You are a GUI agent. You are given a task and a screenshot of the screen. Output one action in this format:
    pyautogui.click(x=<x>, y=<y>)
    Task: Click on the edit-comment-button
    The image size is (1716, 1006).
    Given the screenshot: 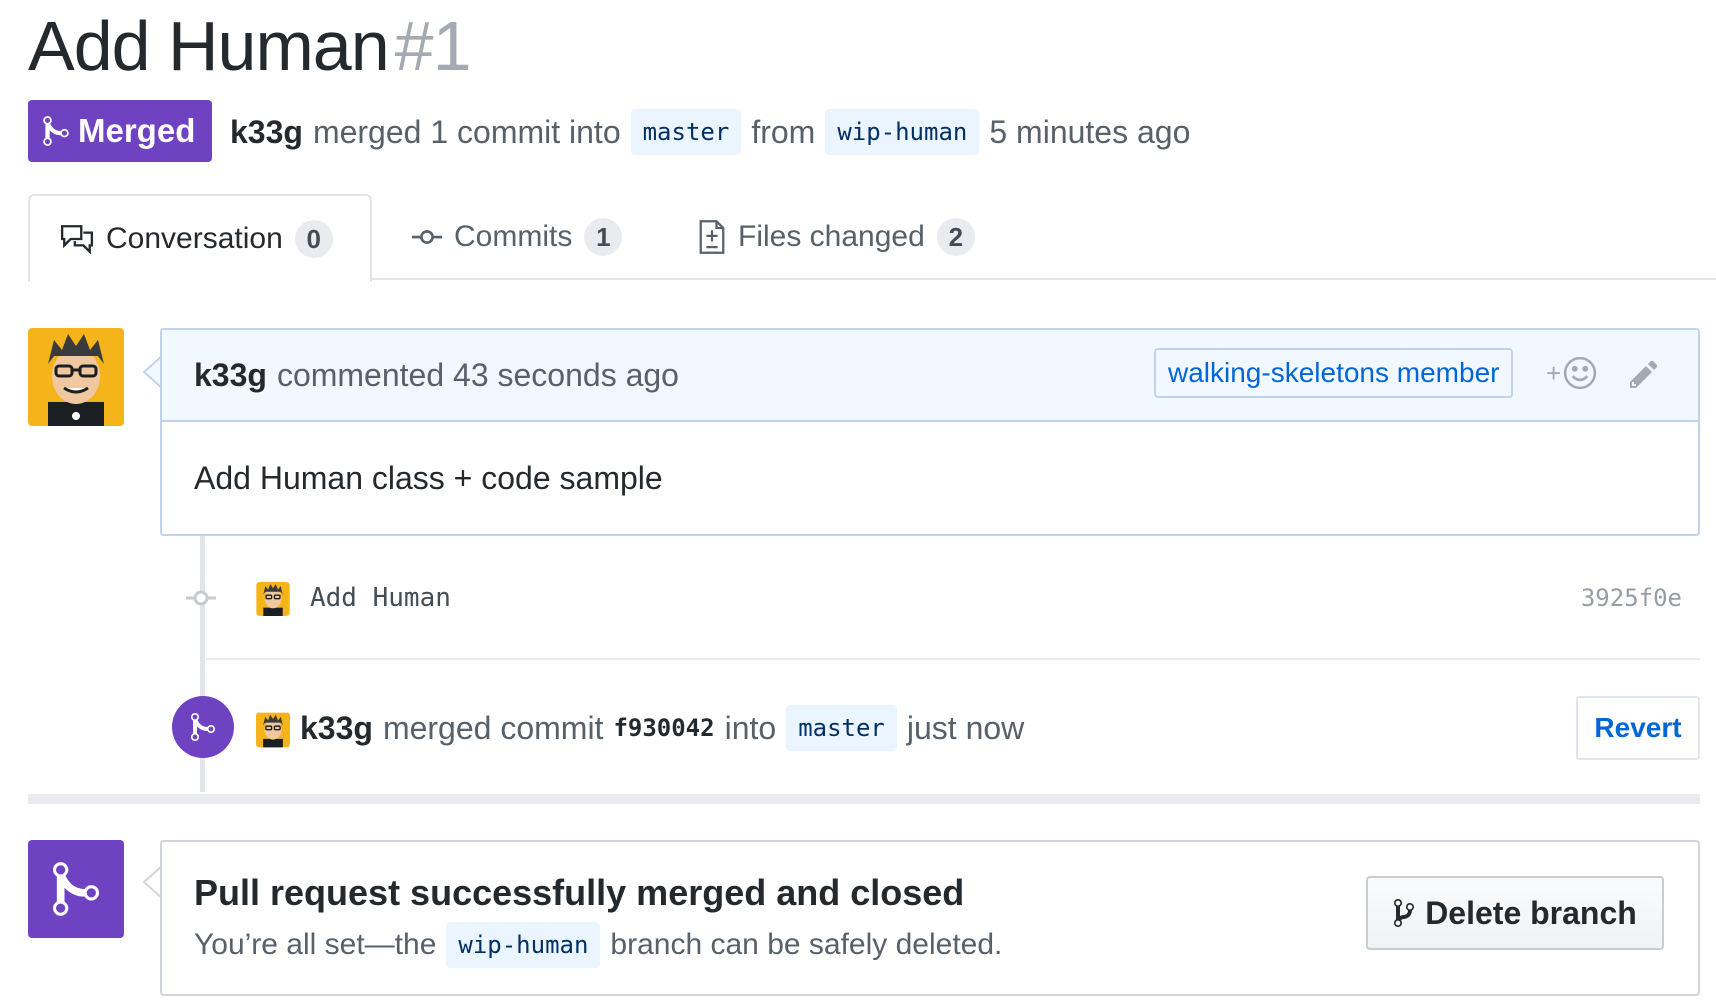 What is the action you would take?
    pyautogui.click(x=1646, y=378)
    